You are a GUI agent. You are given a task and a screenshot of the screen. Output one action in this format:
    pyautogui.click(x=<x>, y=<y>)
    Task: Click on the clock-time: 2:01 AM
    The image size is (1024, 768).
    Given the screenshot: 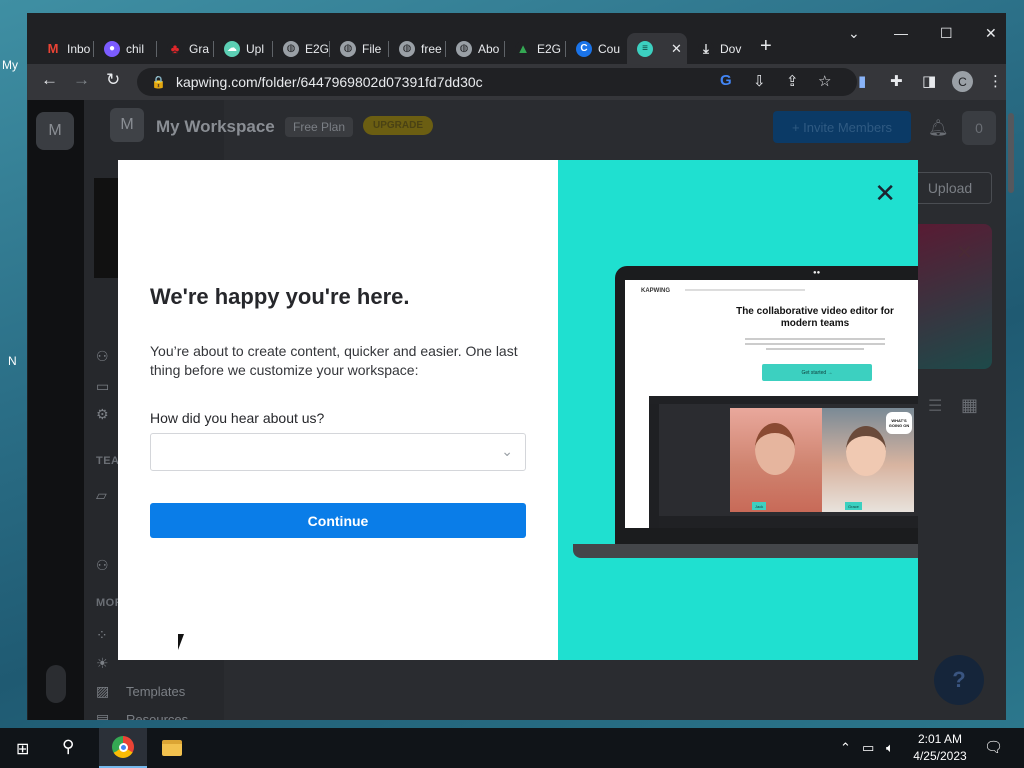 What is the action you would take?
    pyautogui.click(x=940, y=739)
    